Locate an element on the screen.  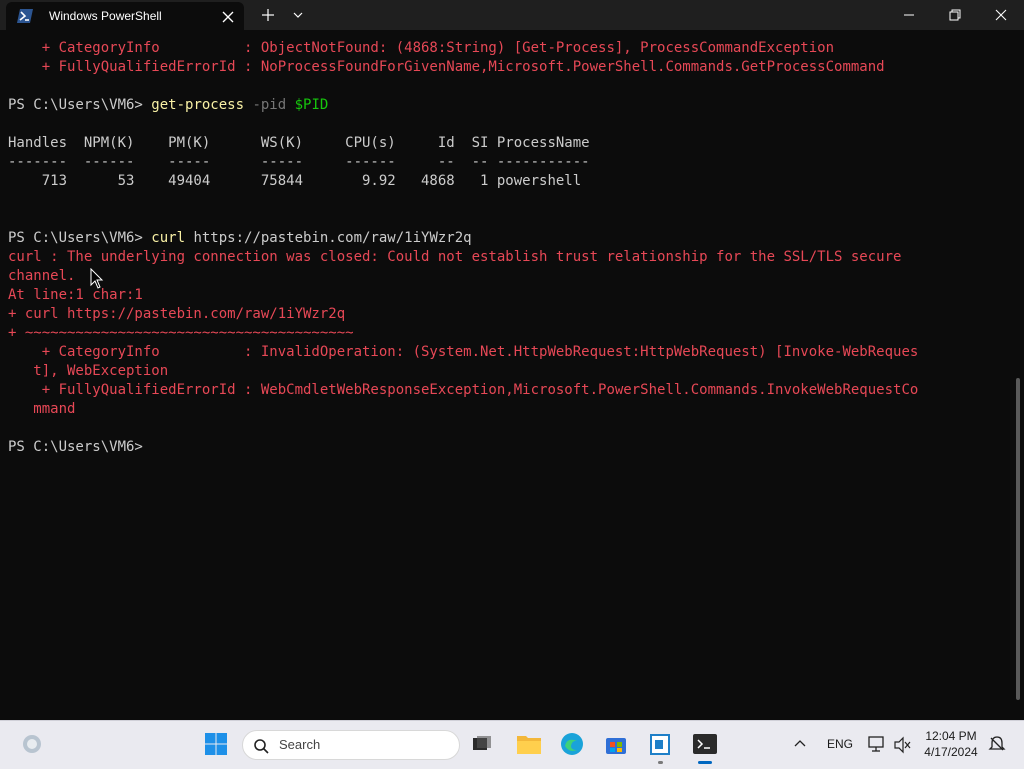
tab-windows-powershell: Windows PowerShell is located at coordinates (125, 16).